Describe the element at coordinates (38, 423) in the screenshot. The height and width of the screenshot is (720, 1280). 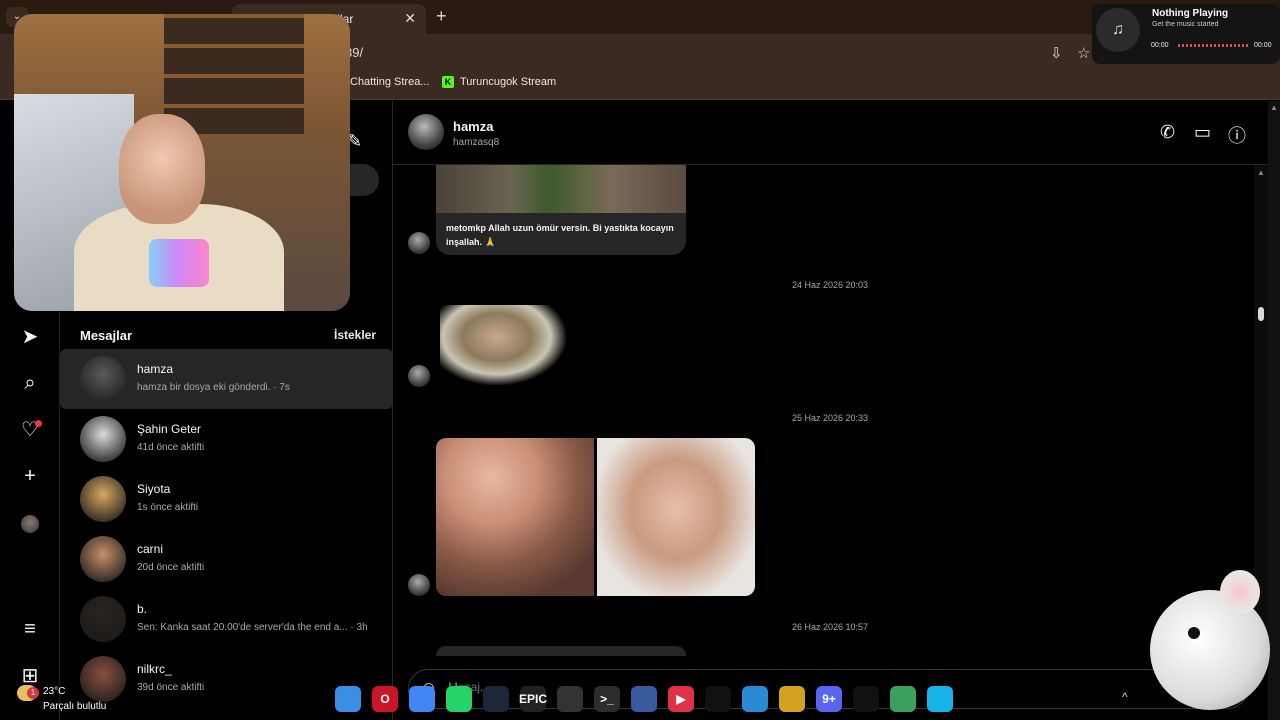
I see `notification-dot` at that location.